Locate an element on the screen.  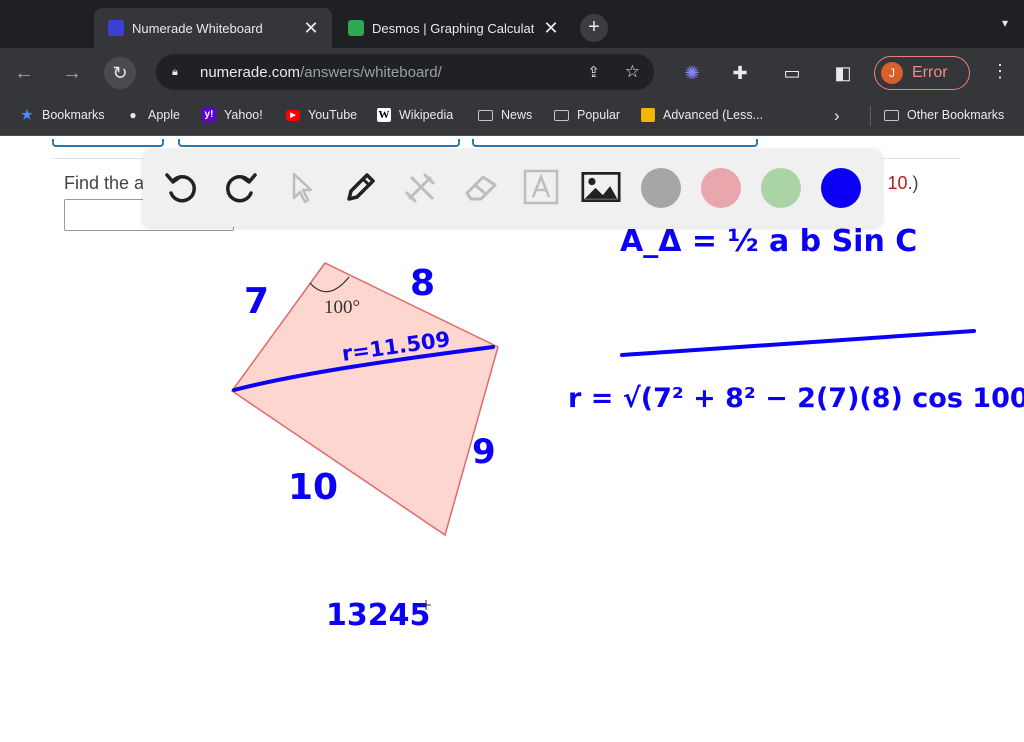
cast-icon: ▭ is located at coordinates (792, 73).